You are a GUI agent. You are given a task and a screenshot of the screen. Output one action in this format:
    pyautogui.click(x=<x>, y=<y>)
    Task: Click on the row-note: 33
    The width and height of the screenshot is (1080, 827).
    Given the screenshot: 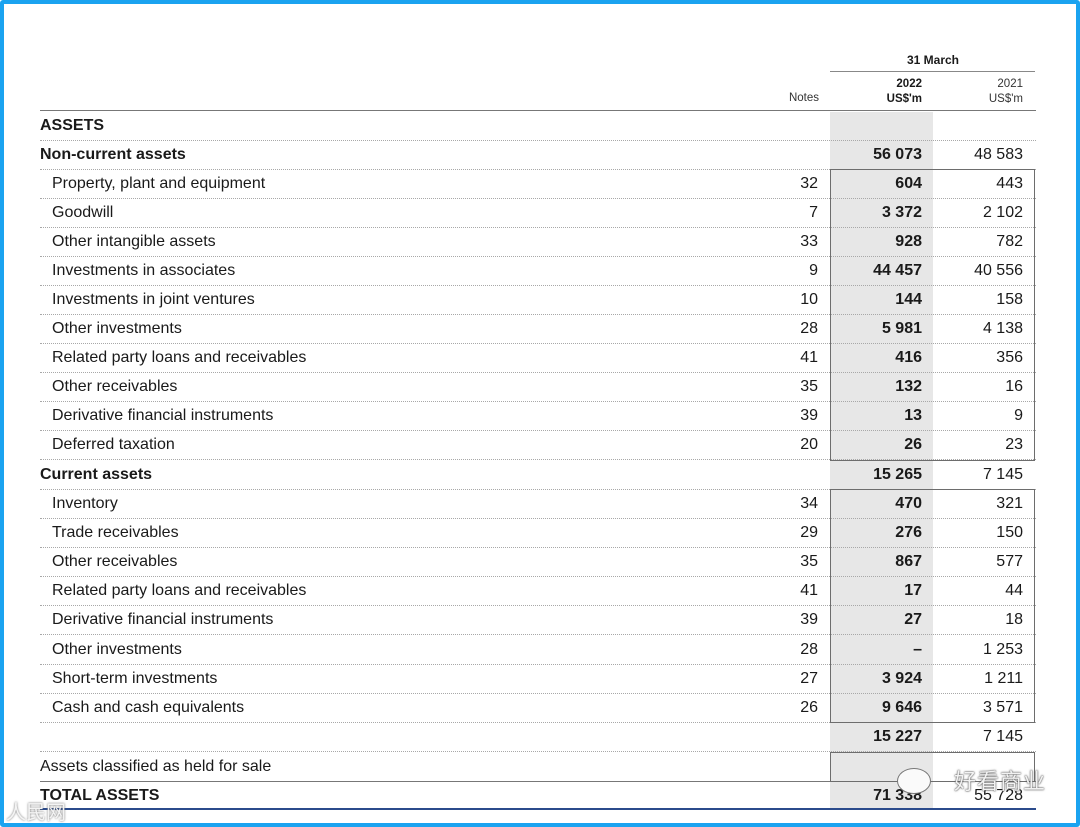 What is the action you would take?
    pyautogui.click(x=809, y=241)
    